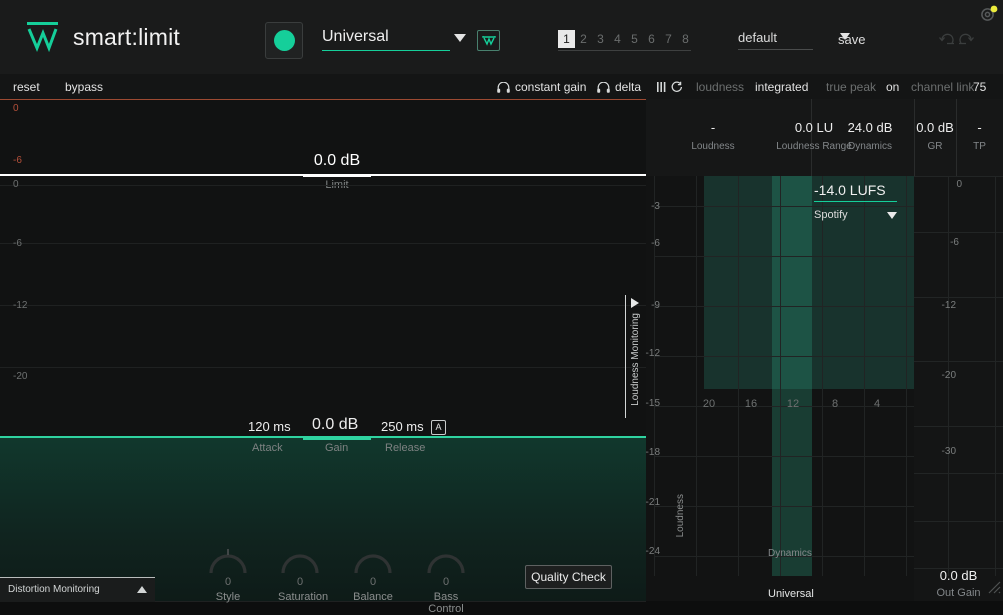 The image size is (1003, 615). What do you see at coordinates (142, 589) in the screenshot?
I see `triangle-up-icon` at bounding box center [142, 589].